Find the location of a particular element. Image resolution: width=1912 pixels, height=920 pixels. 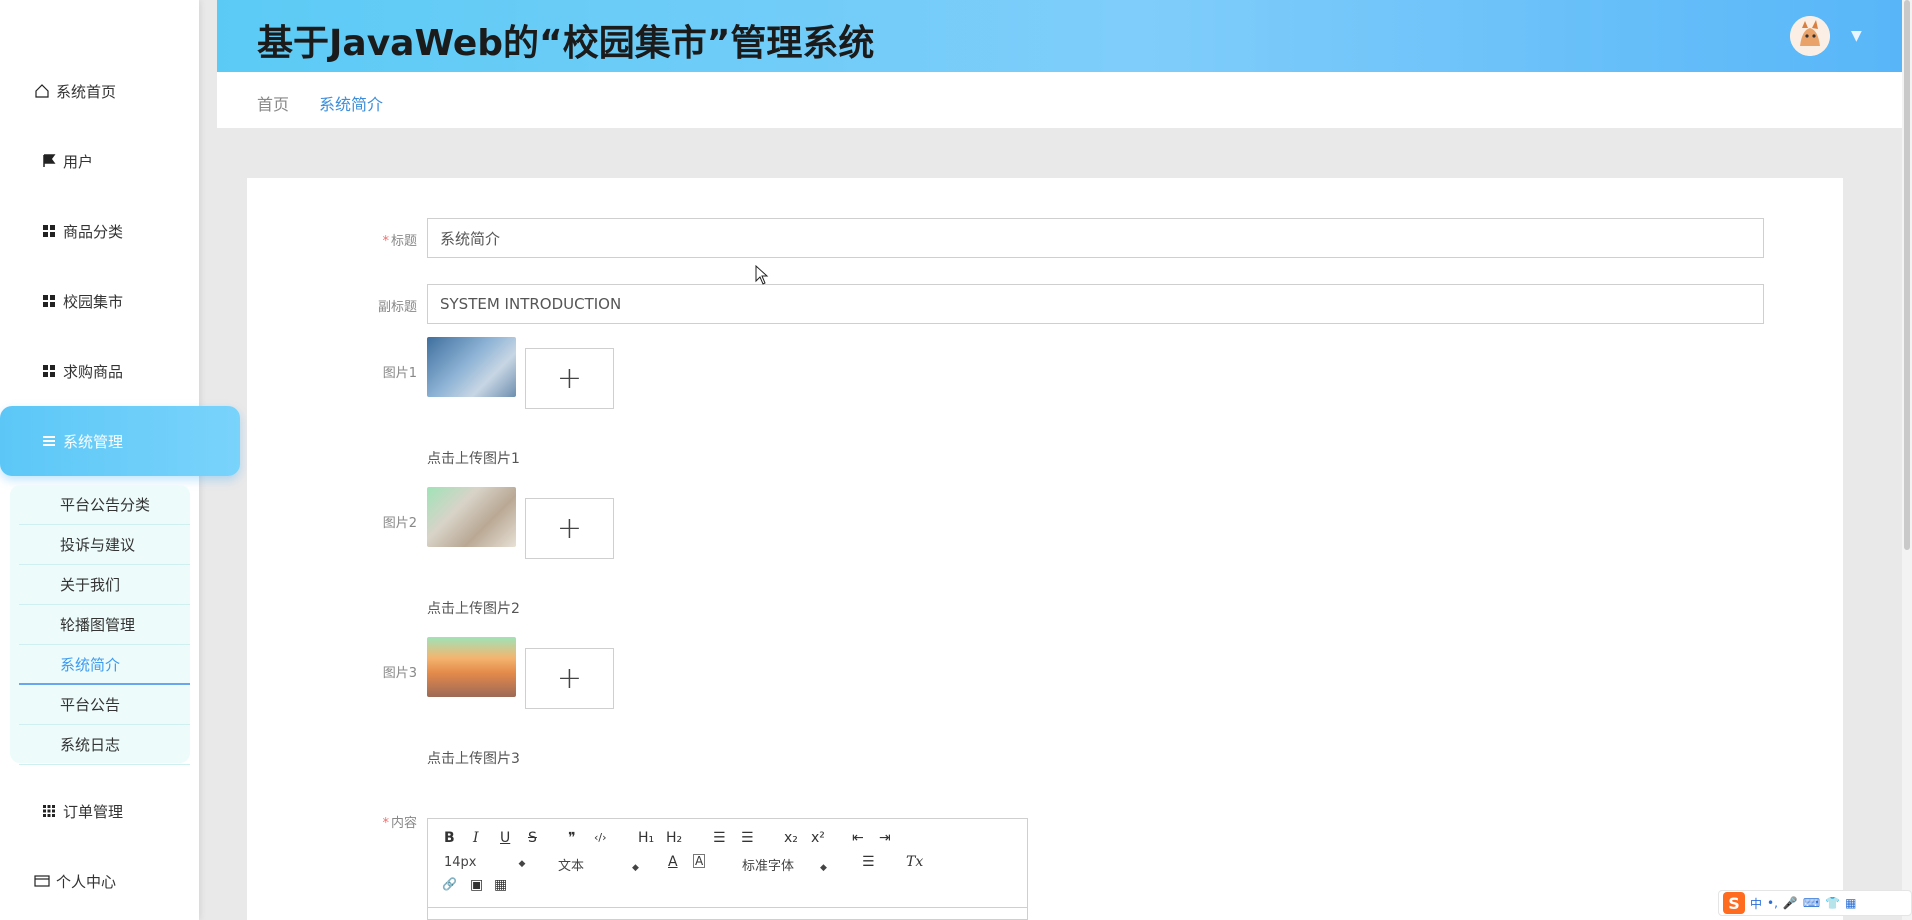

sidebar-item-label: 求购商品 is located at coordinates (93, 371).